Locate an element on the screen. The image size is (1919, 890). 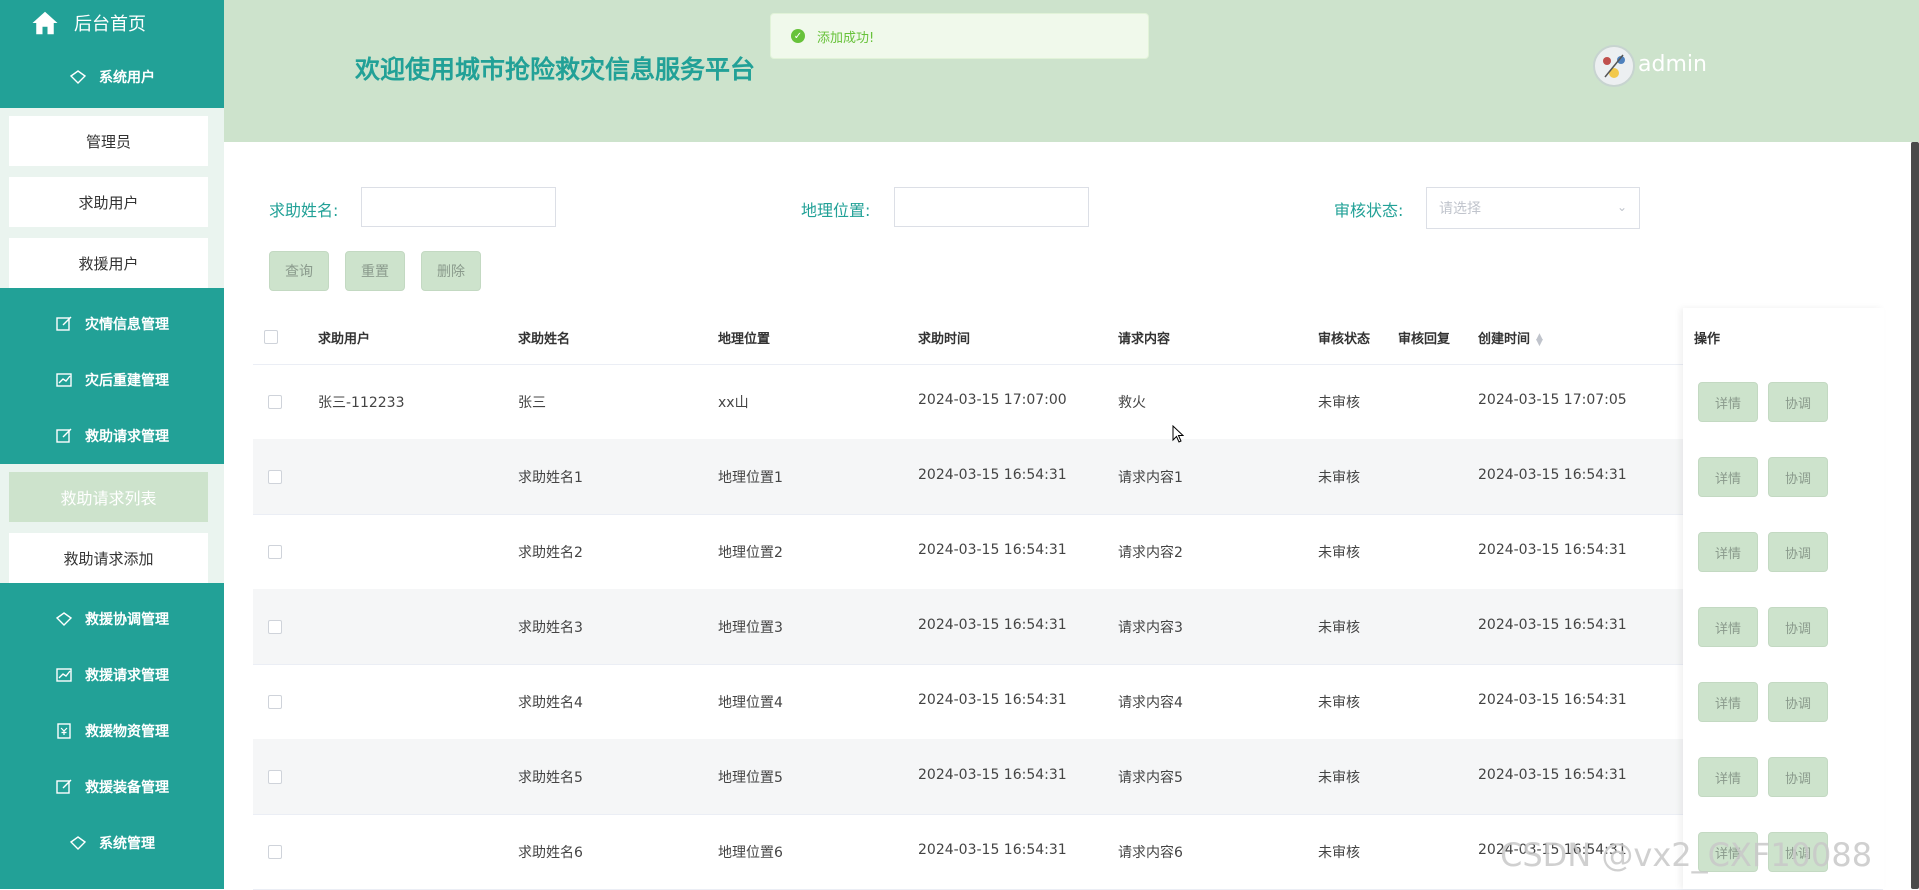
column-header-name: 求助姓名 is located at coordinates (544, 339).